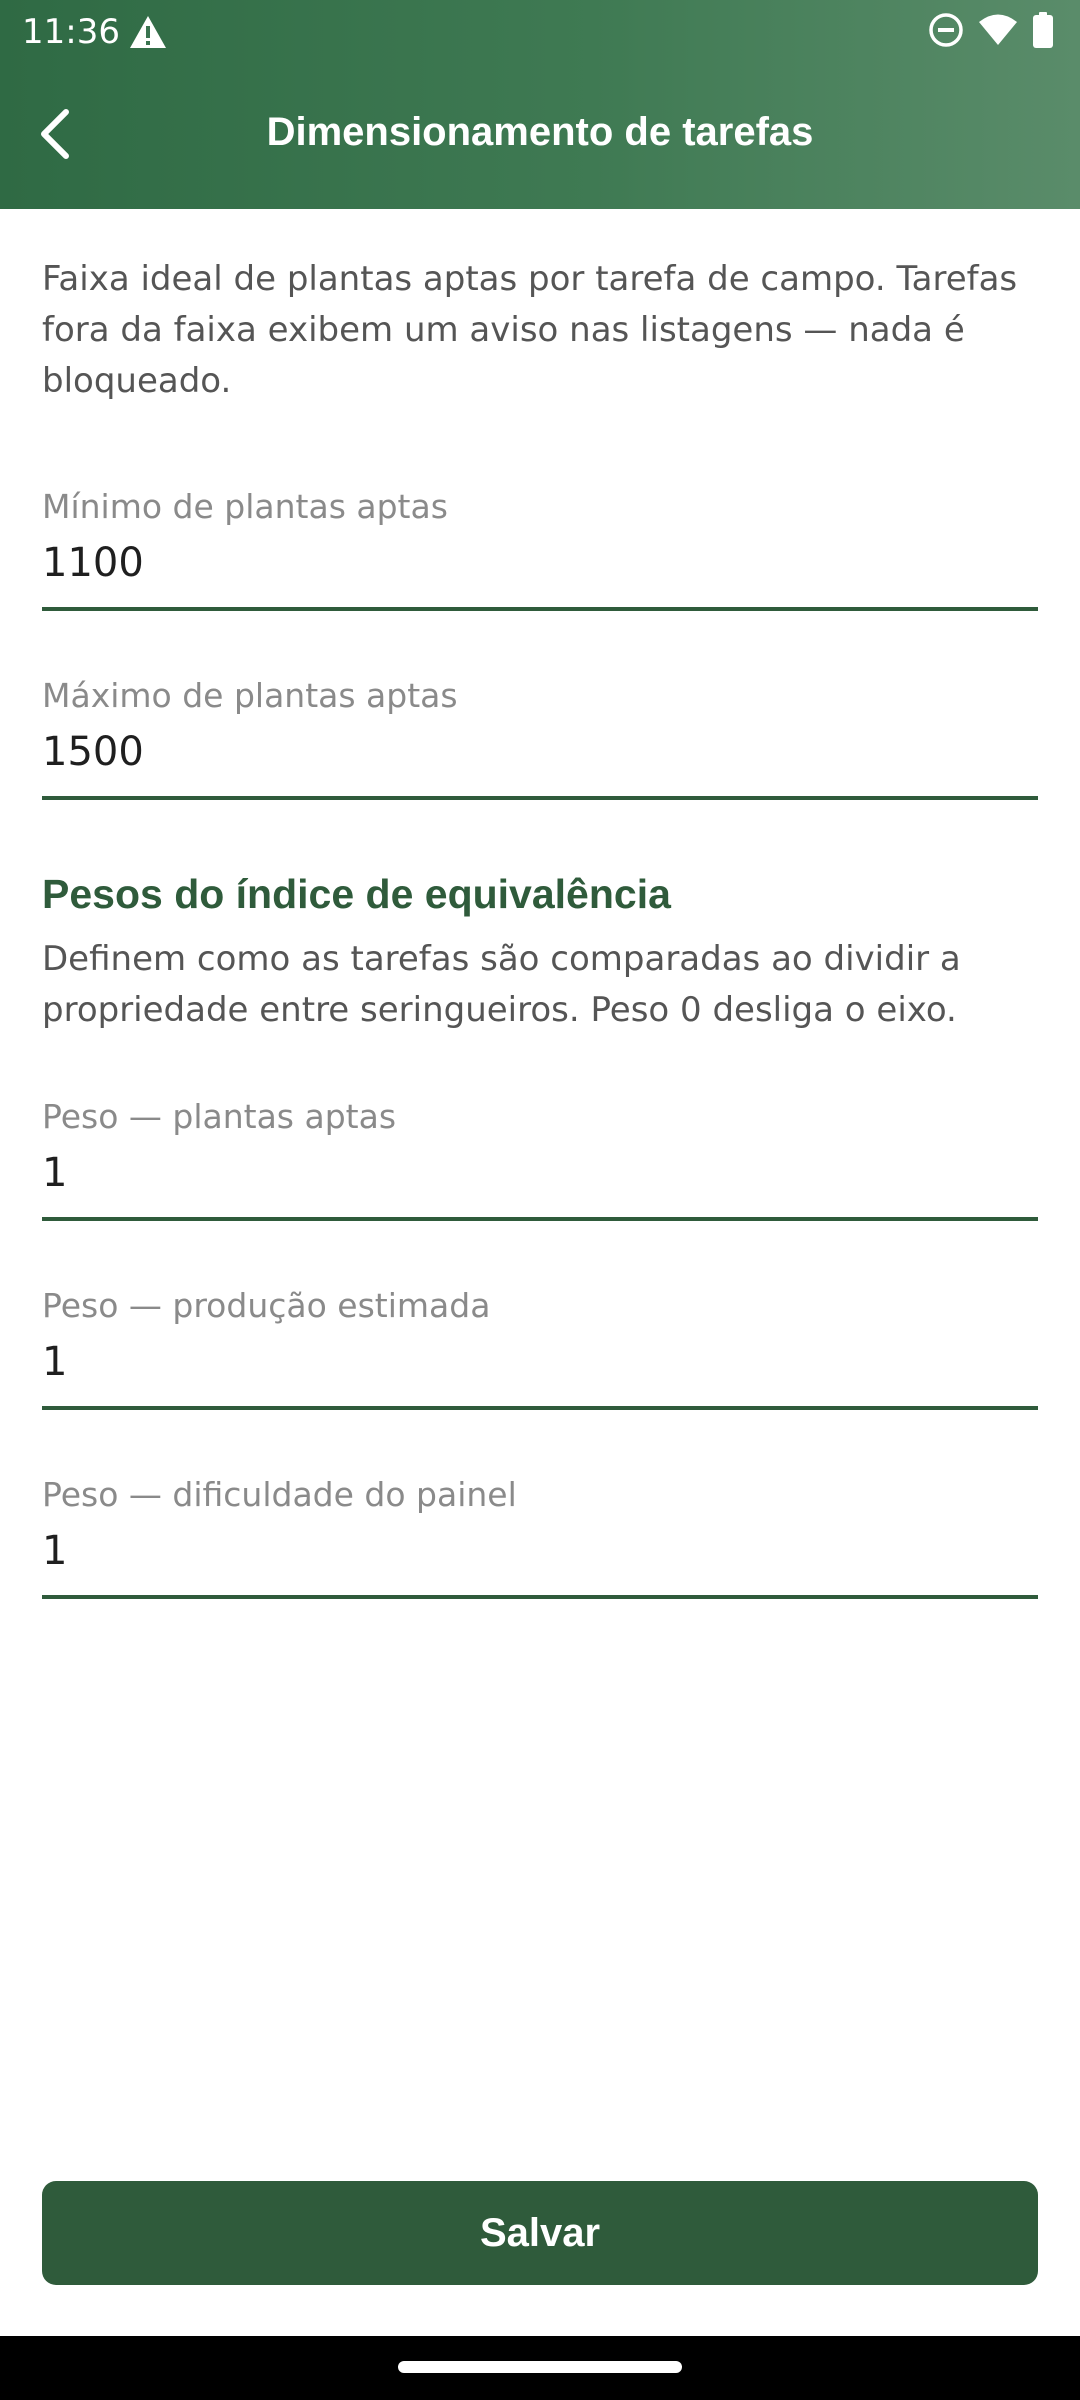 The height and width of the screenshot is (2400, 1080). I want to click on min-plants-field: Mínimo de plantas aptas, so click(540, 548).